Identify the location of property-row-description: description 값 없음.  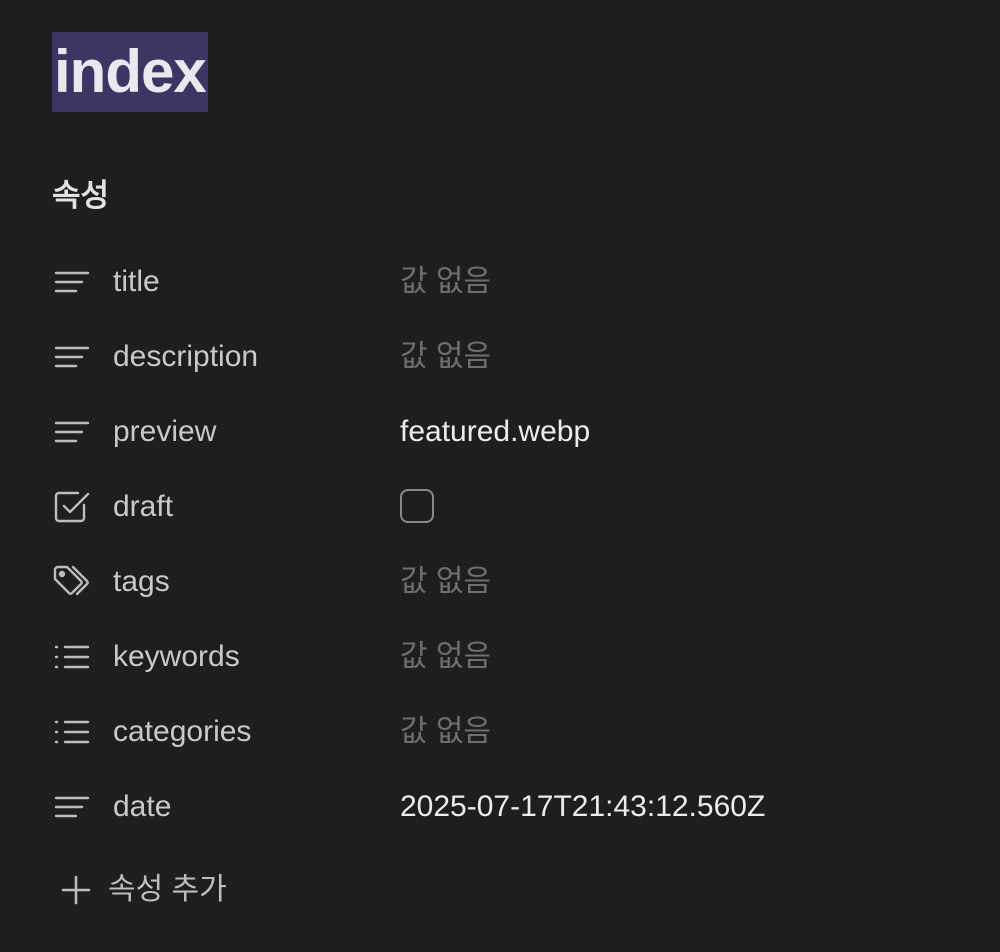
(502, 357).